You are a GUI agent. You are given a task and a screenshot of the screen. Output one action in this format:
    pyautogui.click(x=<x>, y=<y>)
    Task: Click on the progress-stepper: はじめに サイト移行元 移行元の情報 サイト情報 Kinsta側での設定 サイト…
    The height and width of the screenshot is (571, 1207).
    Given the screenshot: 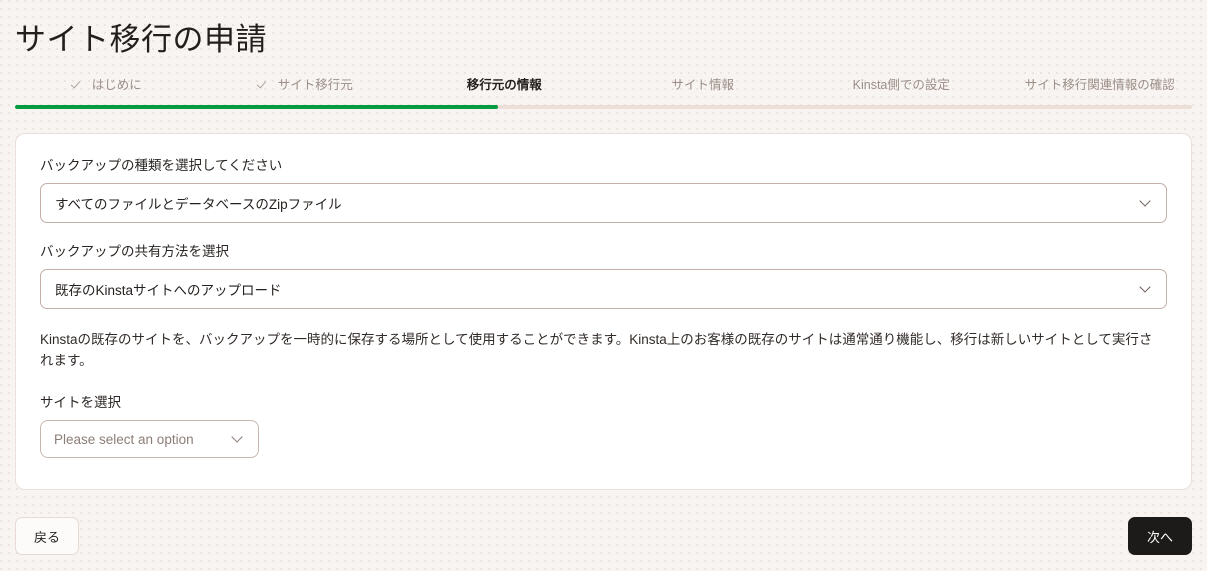 What is the action you would take?
    pyautogui.click(x=603, y=89)
    